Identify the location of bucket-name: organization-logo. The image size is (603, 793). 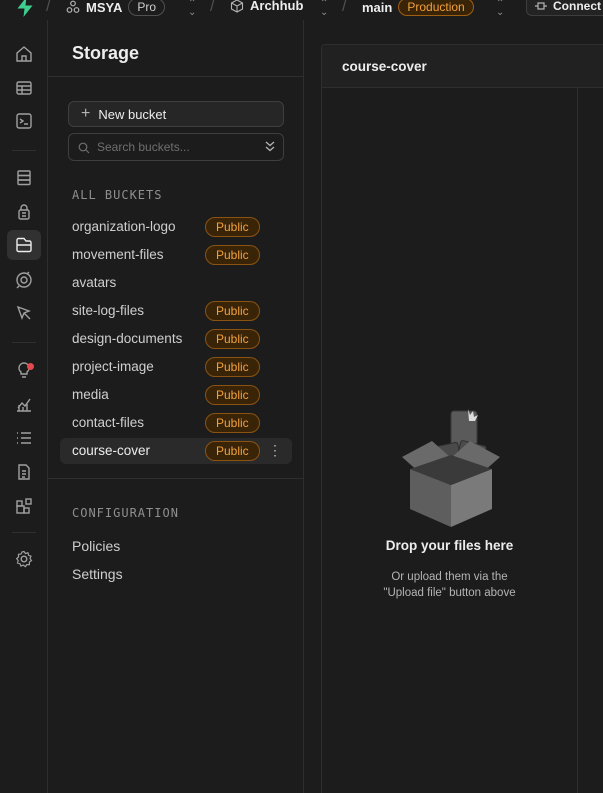
(124, 226).